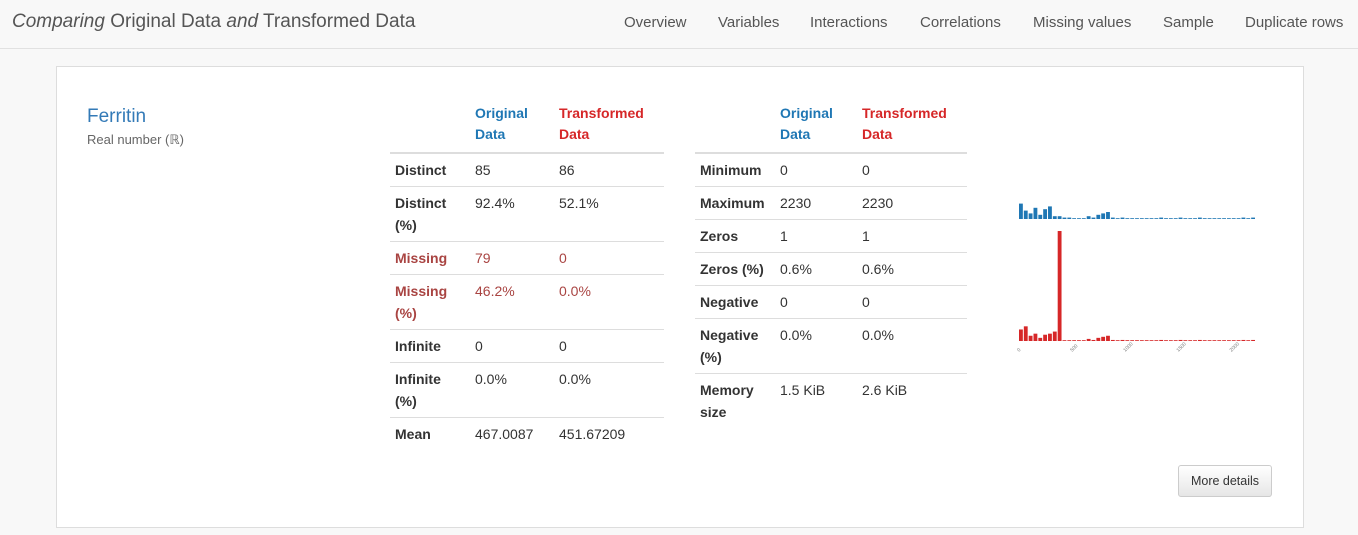 The image size is (1358, 535). Describe the element at coordinates (816, 346) in the screenshot. I see `row-orig-value: 0.0%` at that location.